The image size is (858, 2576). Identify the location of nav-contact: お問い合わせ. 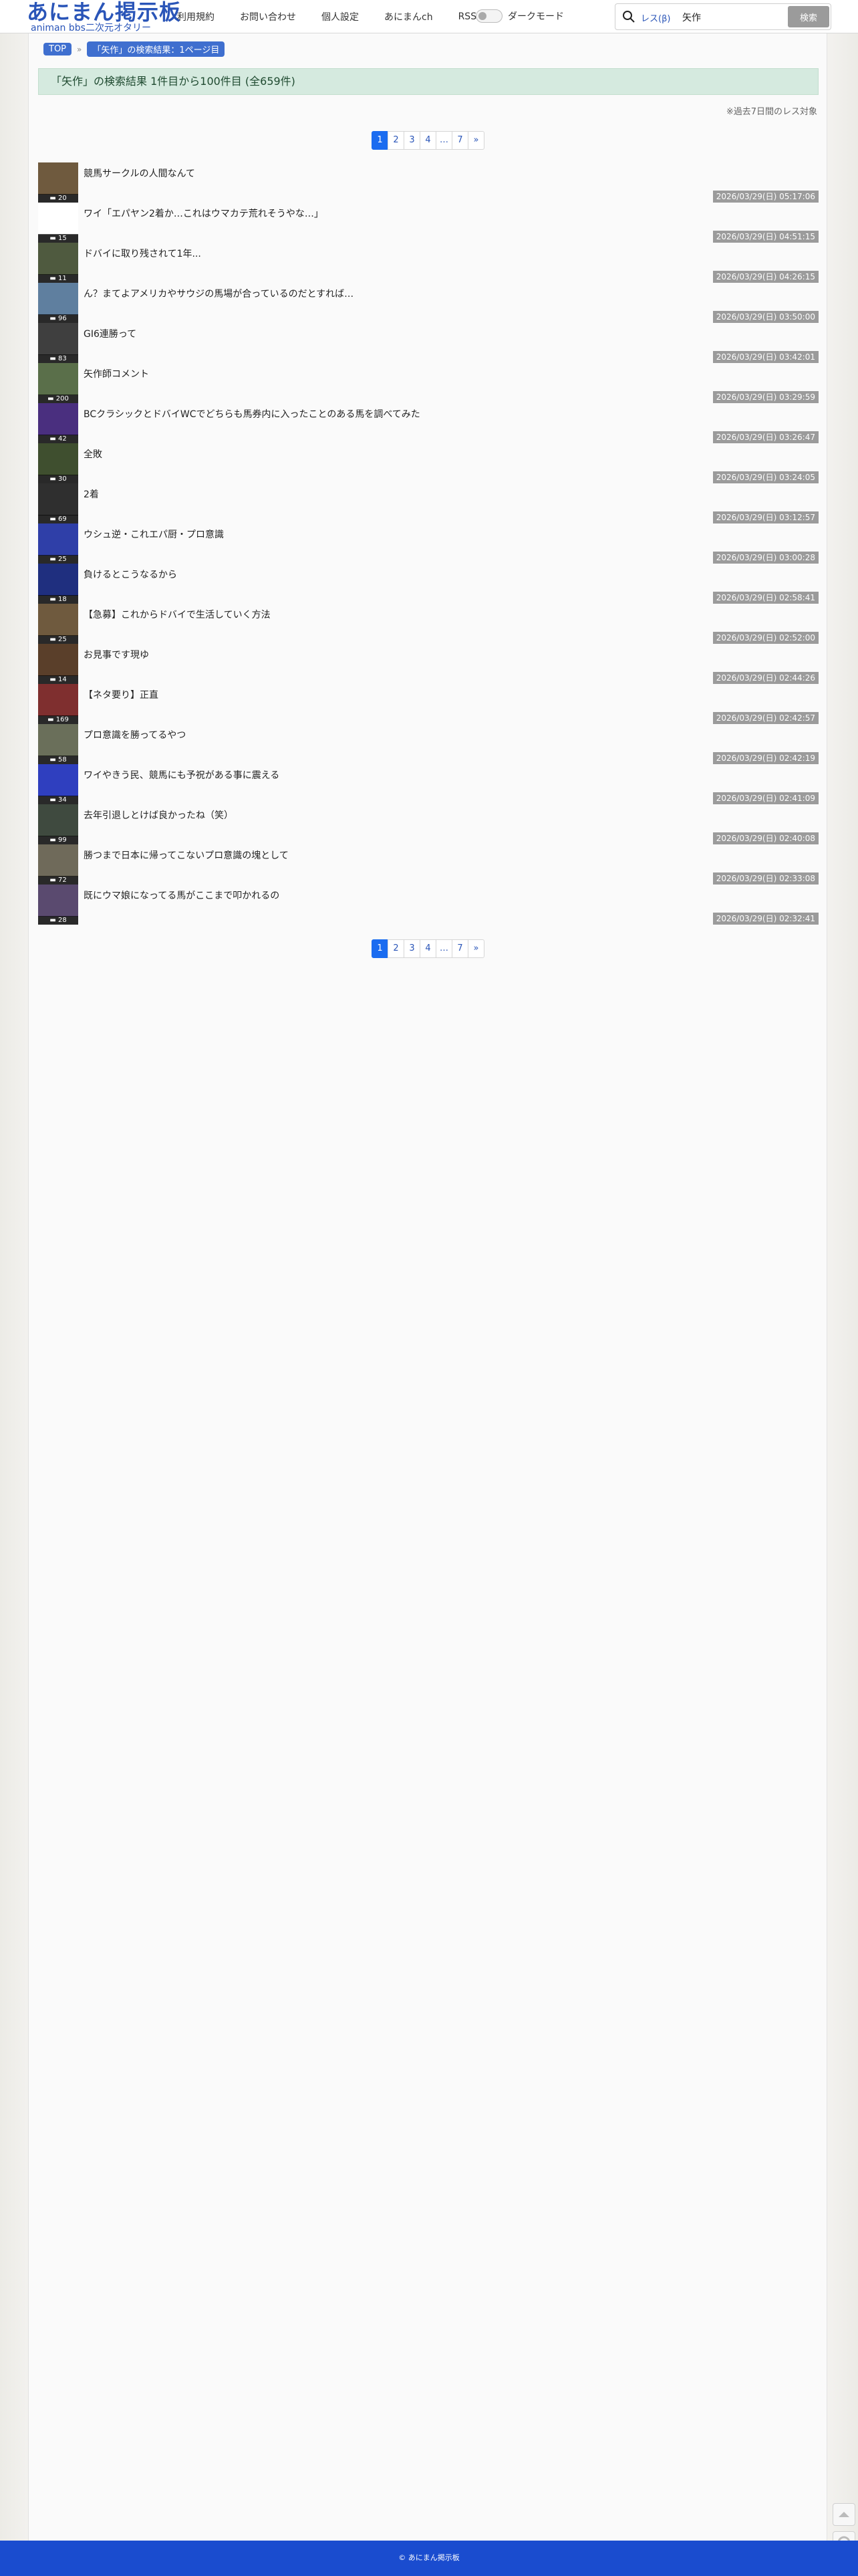
(268, 16).